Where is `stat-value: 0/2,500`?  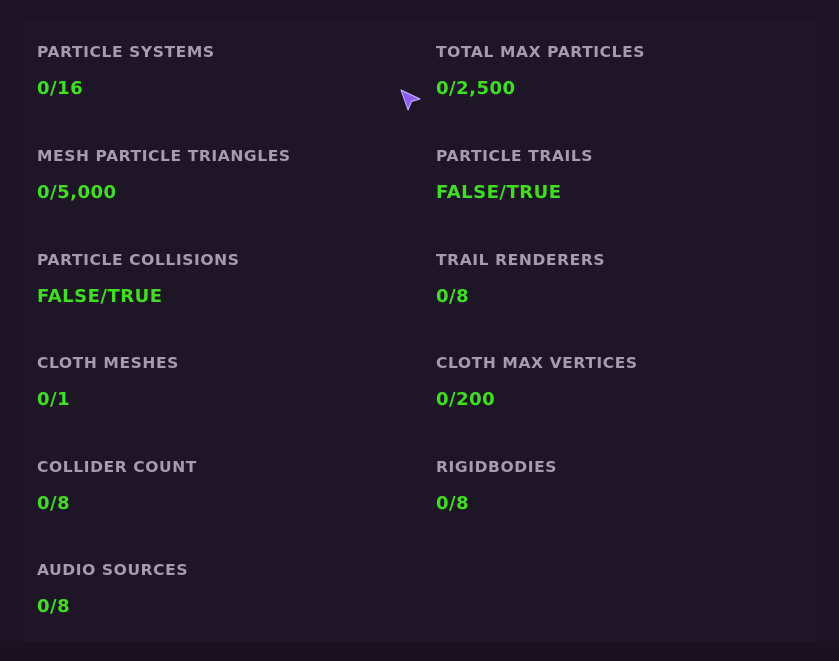 stat-value: 0/2,500 is located at coordinates (476, 88).